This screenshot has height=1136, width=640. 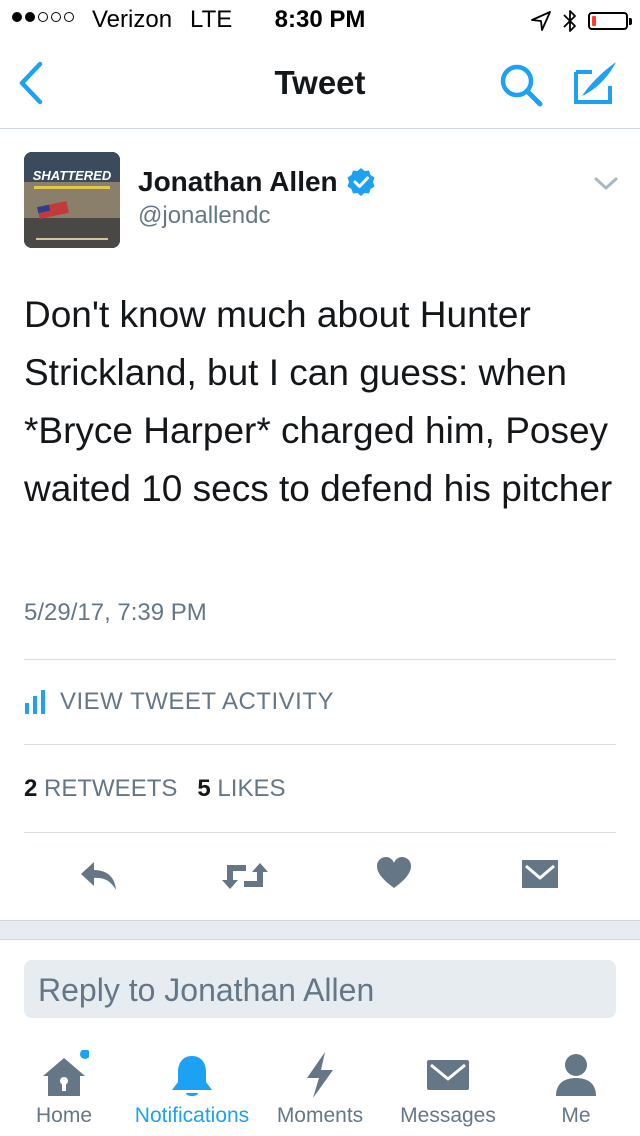 I want to click on home-icon, so click(x=66, y=1073).